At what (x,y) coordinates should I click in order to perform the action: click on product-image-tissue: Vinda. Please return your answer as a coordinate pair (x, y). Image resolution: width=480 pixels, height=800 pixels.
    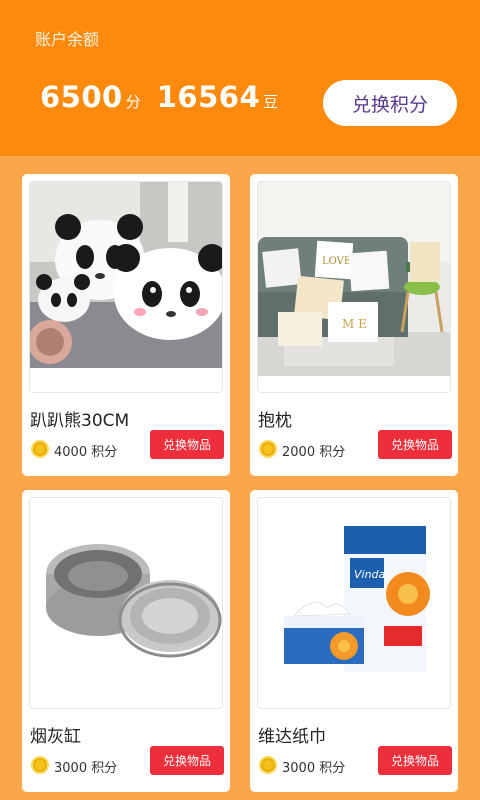
    Looking at the image, I should click on (354, 603).